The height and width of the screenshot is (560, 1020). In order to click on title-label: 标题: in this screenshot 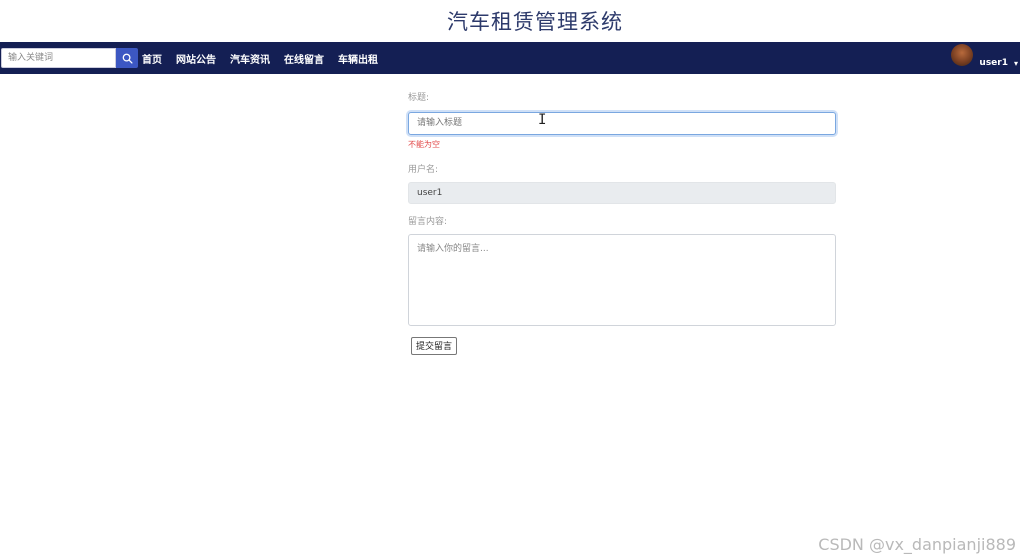, I will do `click(419, 98)`.